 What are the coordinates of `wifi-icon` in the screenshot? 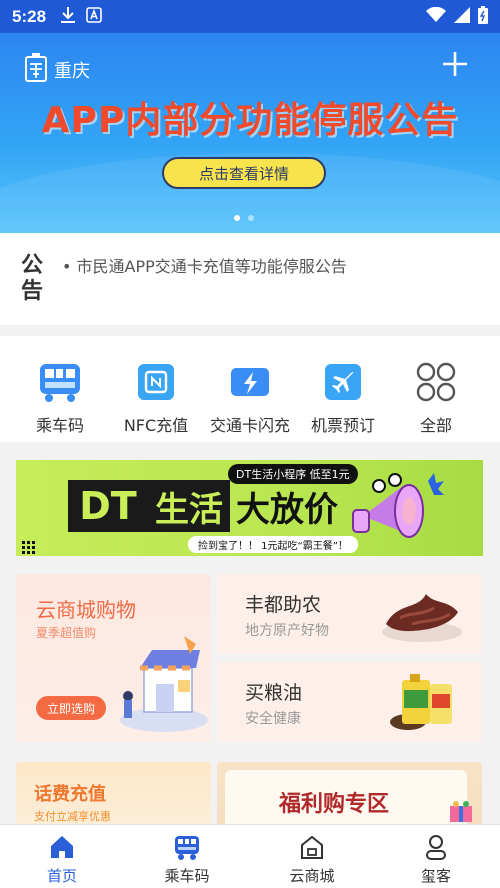 It's located at (436, 16).